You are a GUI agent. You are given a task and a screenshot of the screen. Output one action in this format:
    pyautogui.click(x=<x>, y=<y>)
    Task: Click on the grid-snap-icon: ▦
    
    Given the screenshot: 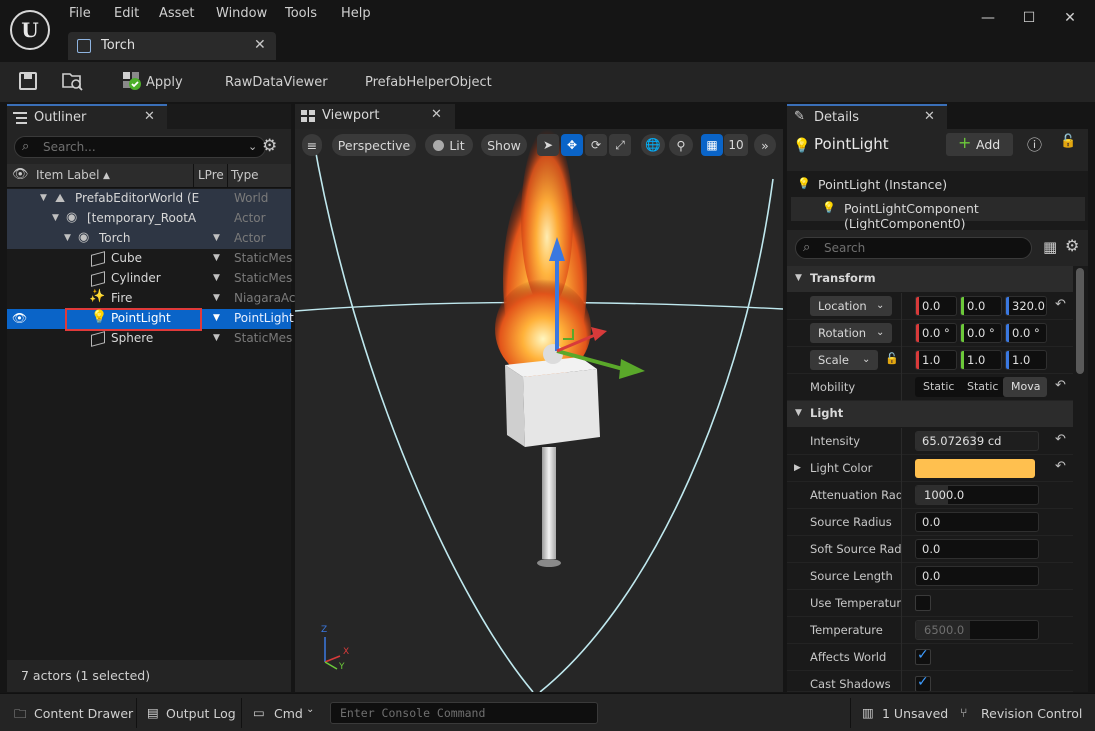 What is the action you would take?
    pyautogui.click(x=712, y=145)
    